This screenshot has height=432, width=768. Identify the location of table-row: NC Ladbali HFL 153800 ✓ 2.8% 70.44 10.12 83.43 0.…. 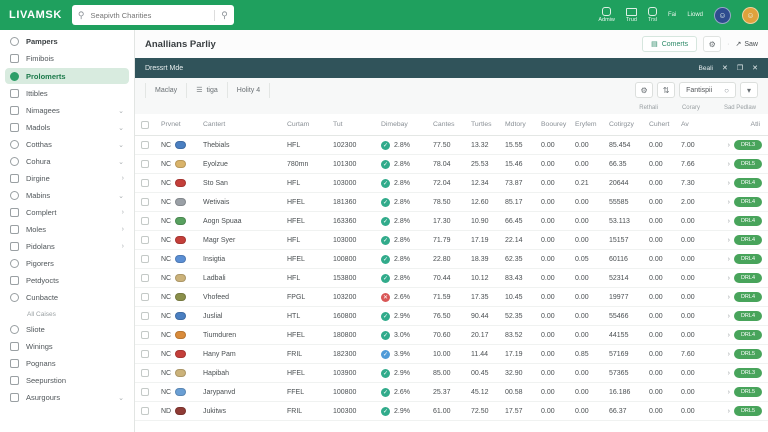
(451, 278).